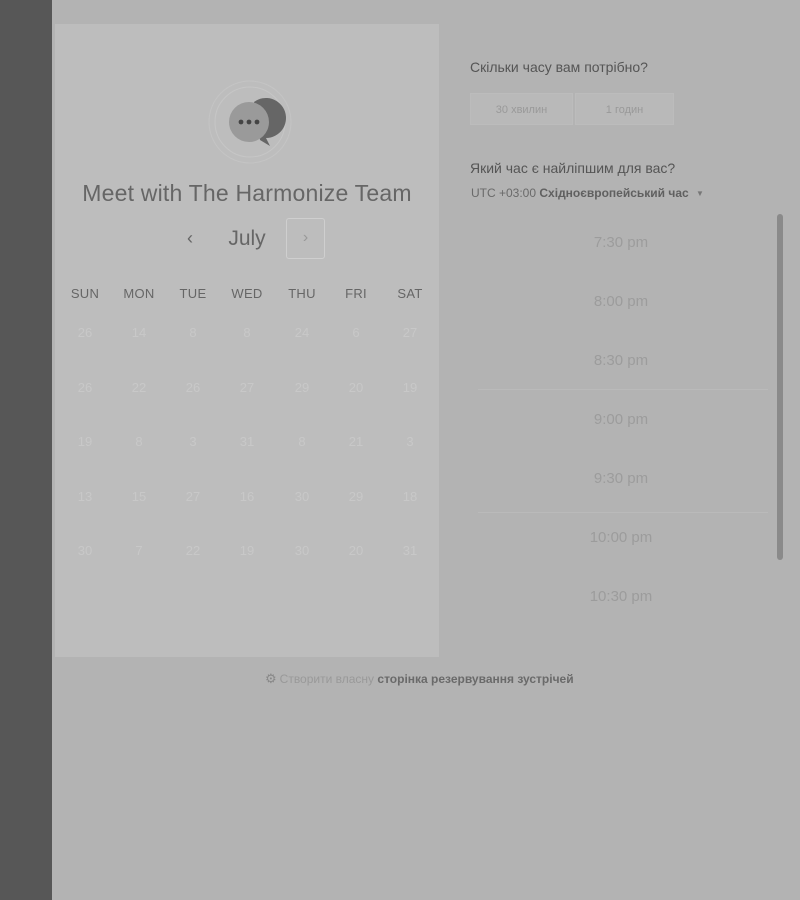 The width and height of the screenshot is (800, 900). I want to click on calendar-day: 13, so click(85, 496).